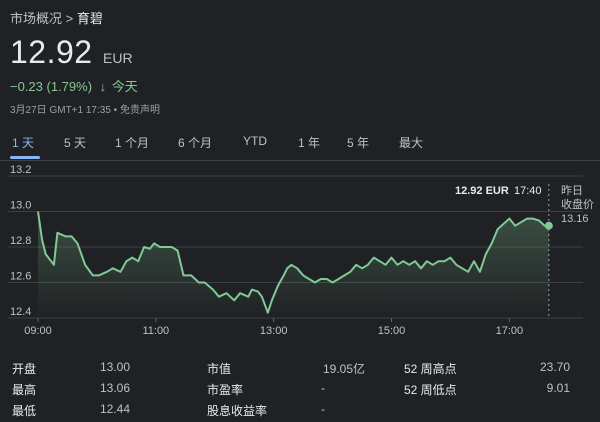 The width and height of the screenshot is (600, 422). What do you see at coordinates (114, 367) in the screenshot?
I see `stat-open-value: 13.00` at bounding box center [114, 367].